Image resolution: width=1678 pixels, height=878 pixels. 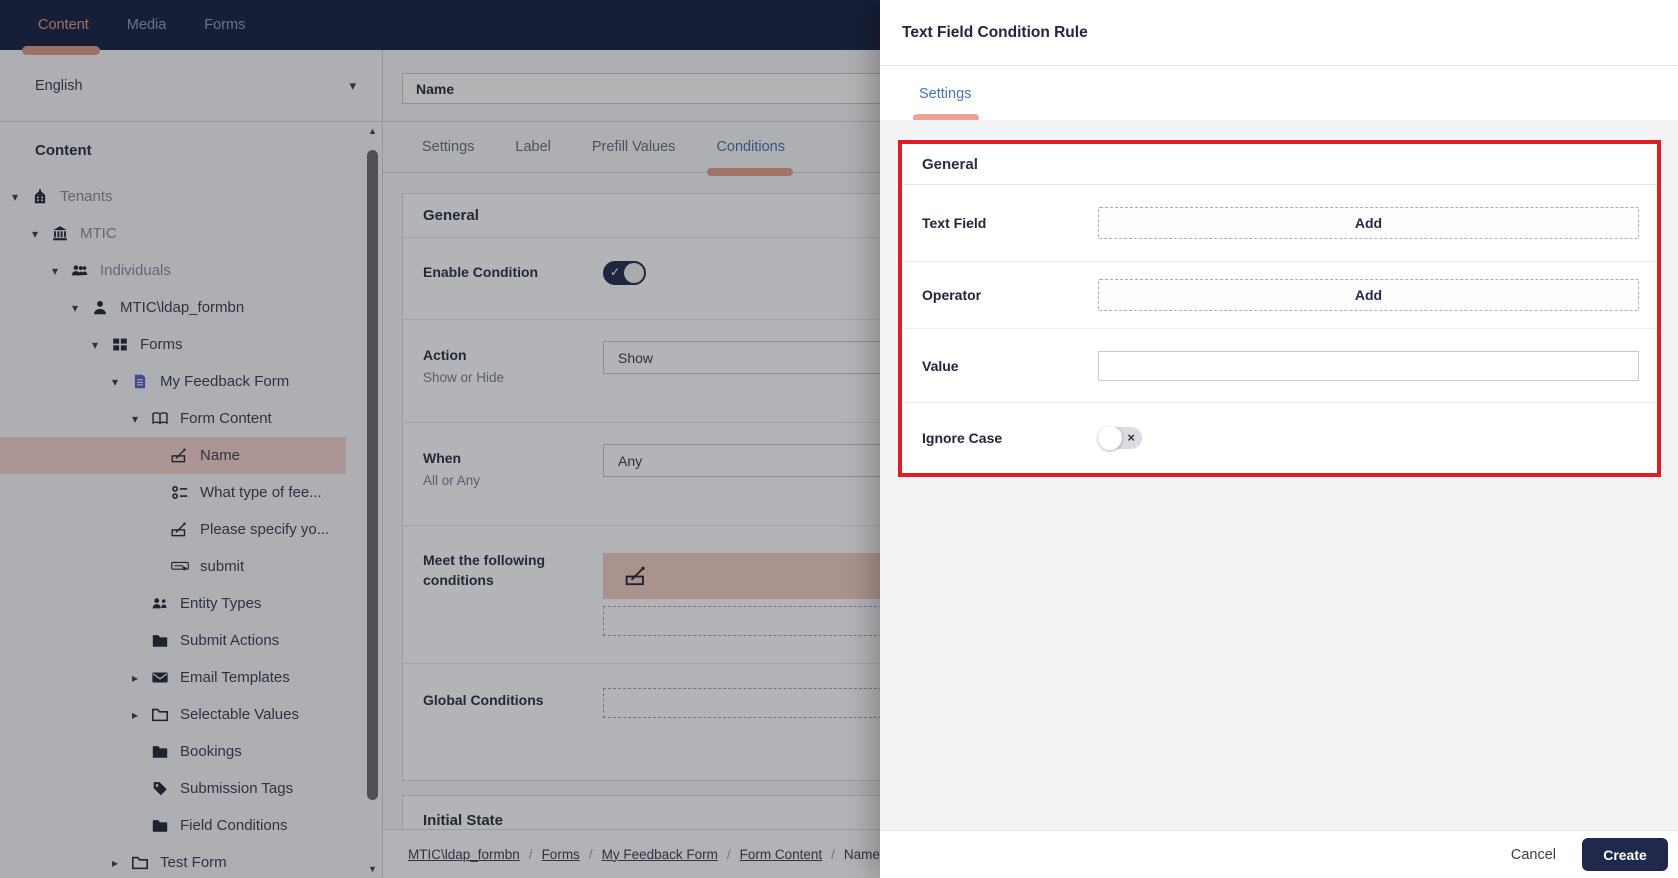 I want to click on panel-title: Text Field Condition Rule, so click(x=1279, y=33).